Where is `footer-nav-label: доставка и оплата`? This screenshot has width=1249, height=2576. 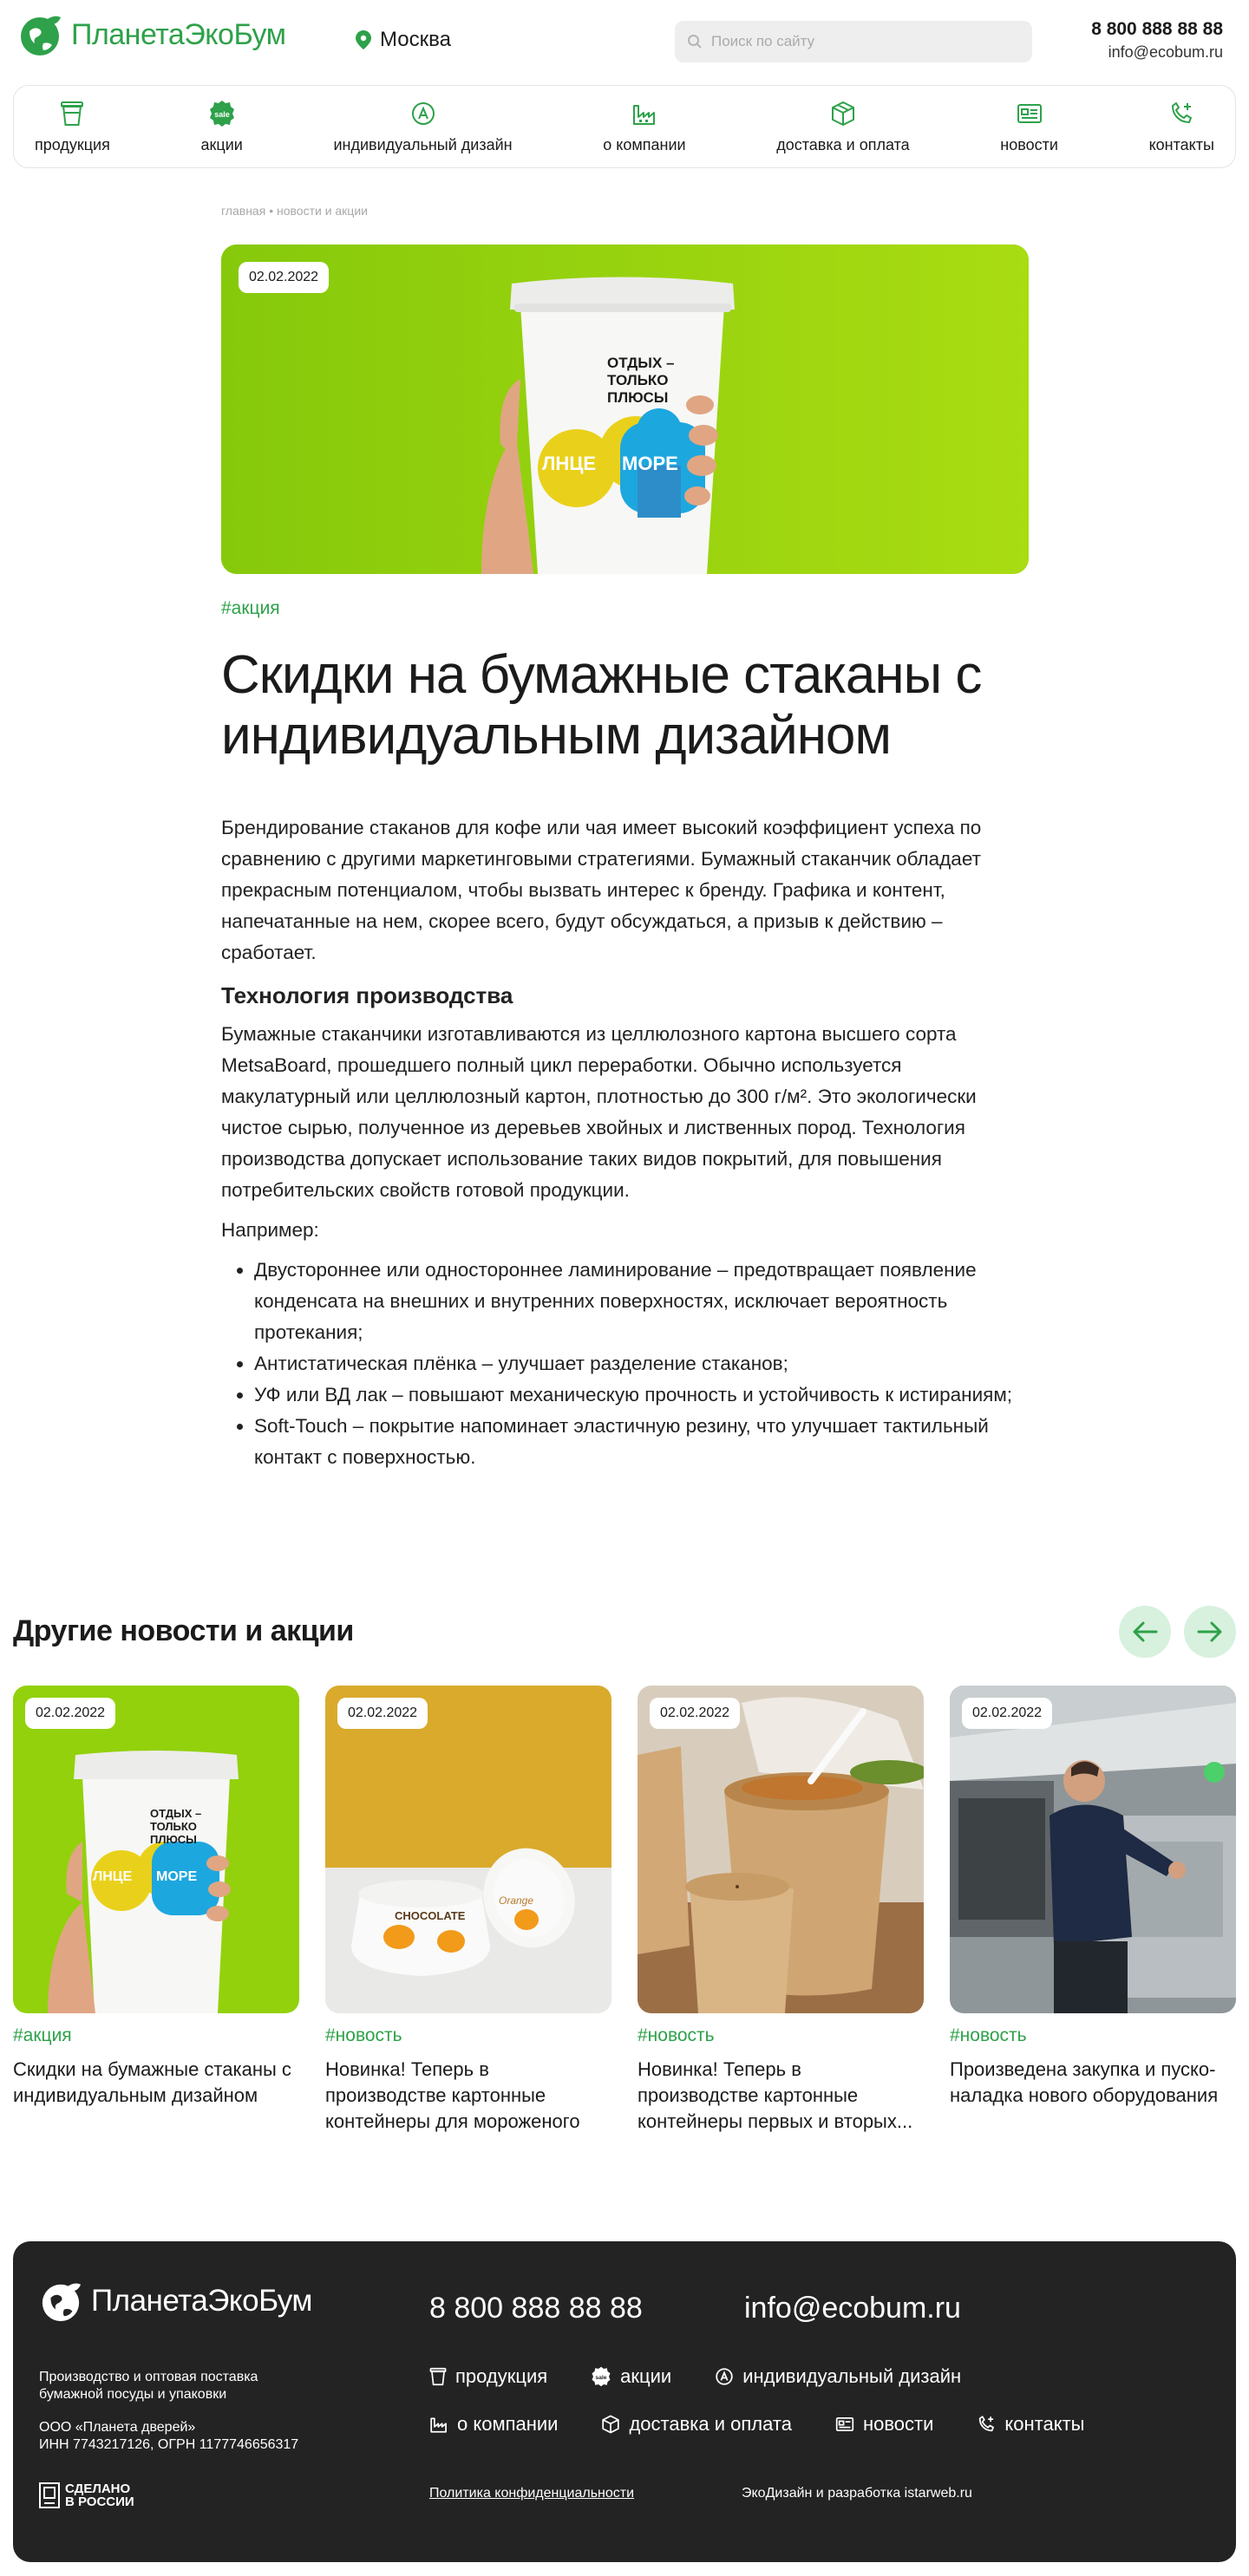
footer-nav-label: доставка и оплата is located at coordinates (710, 2424).